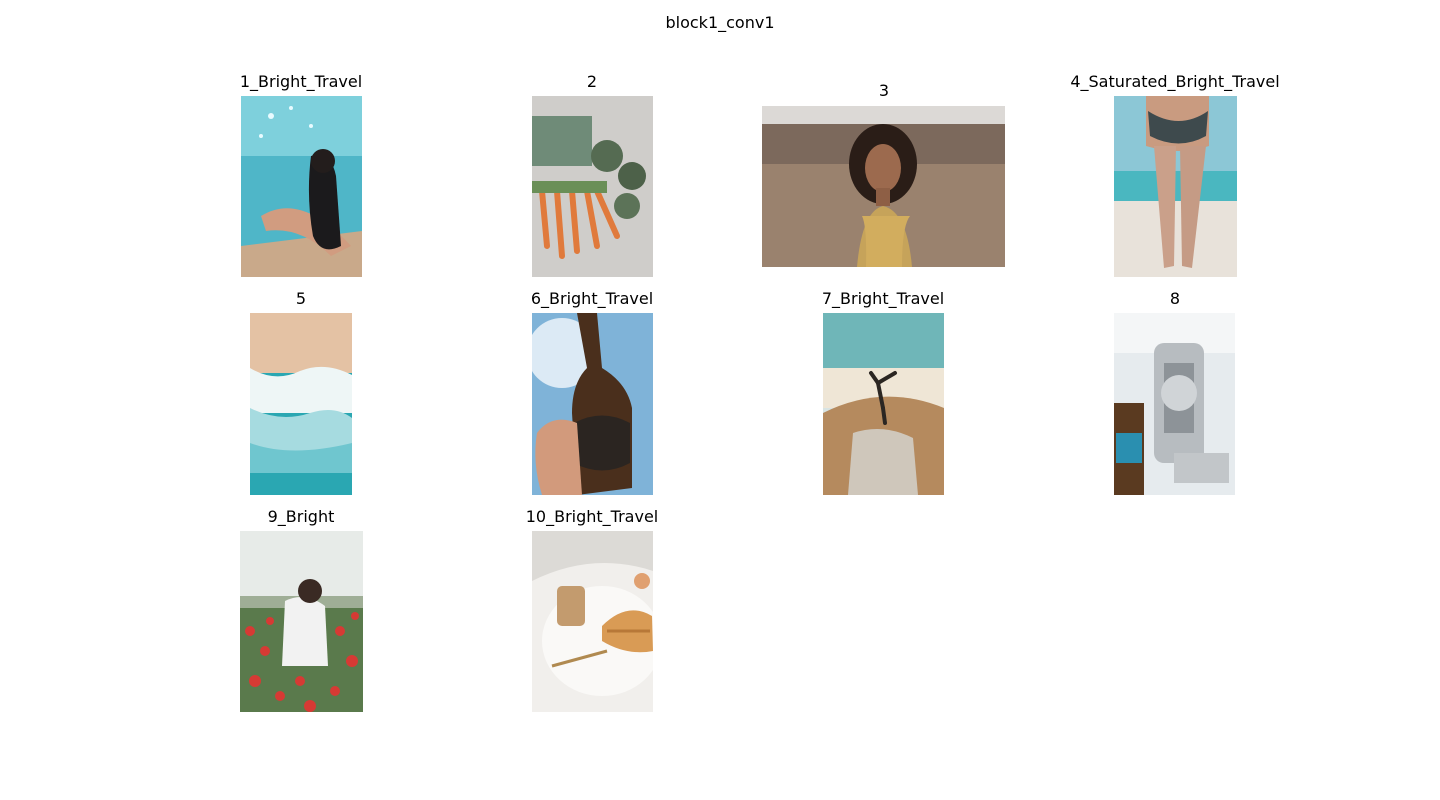 The width and height of the screenshot is (1440, 800). What do you see at coordinates (1175, 186) in the screenshot?
I see `woman-on-beach-photo` at bounding box center [1175, 186].